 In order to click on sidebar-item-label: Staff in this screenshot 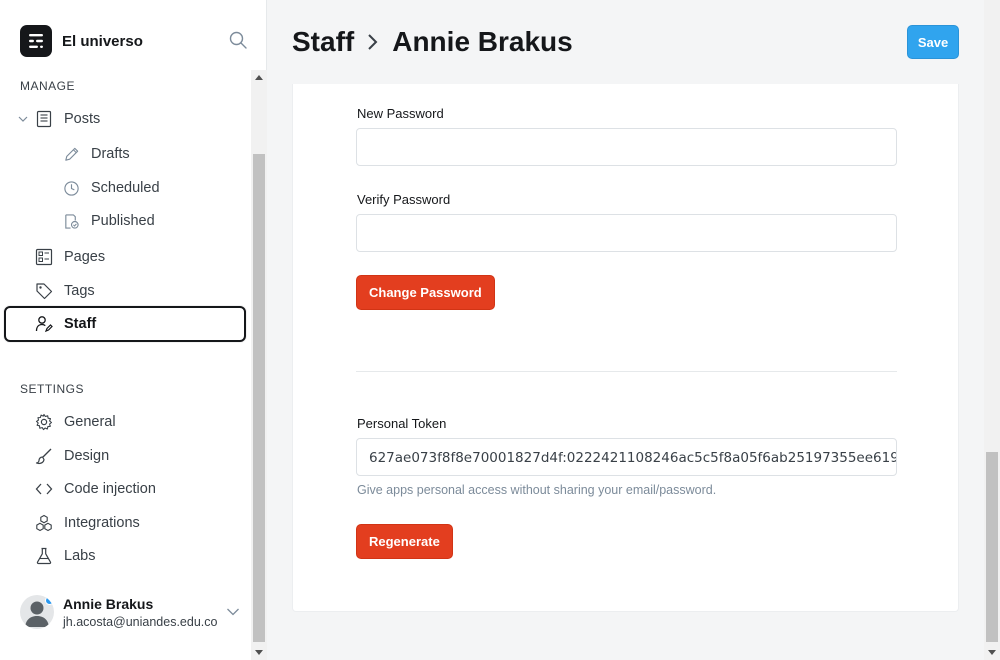, I will do `click(80, 324)`.